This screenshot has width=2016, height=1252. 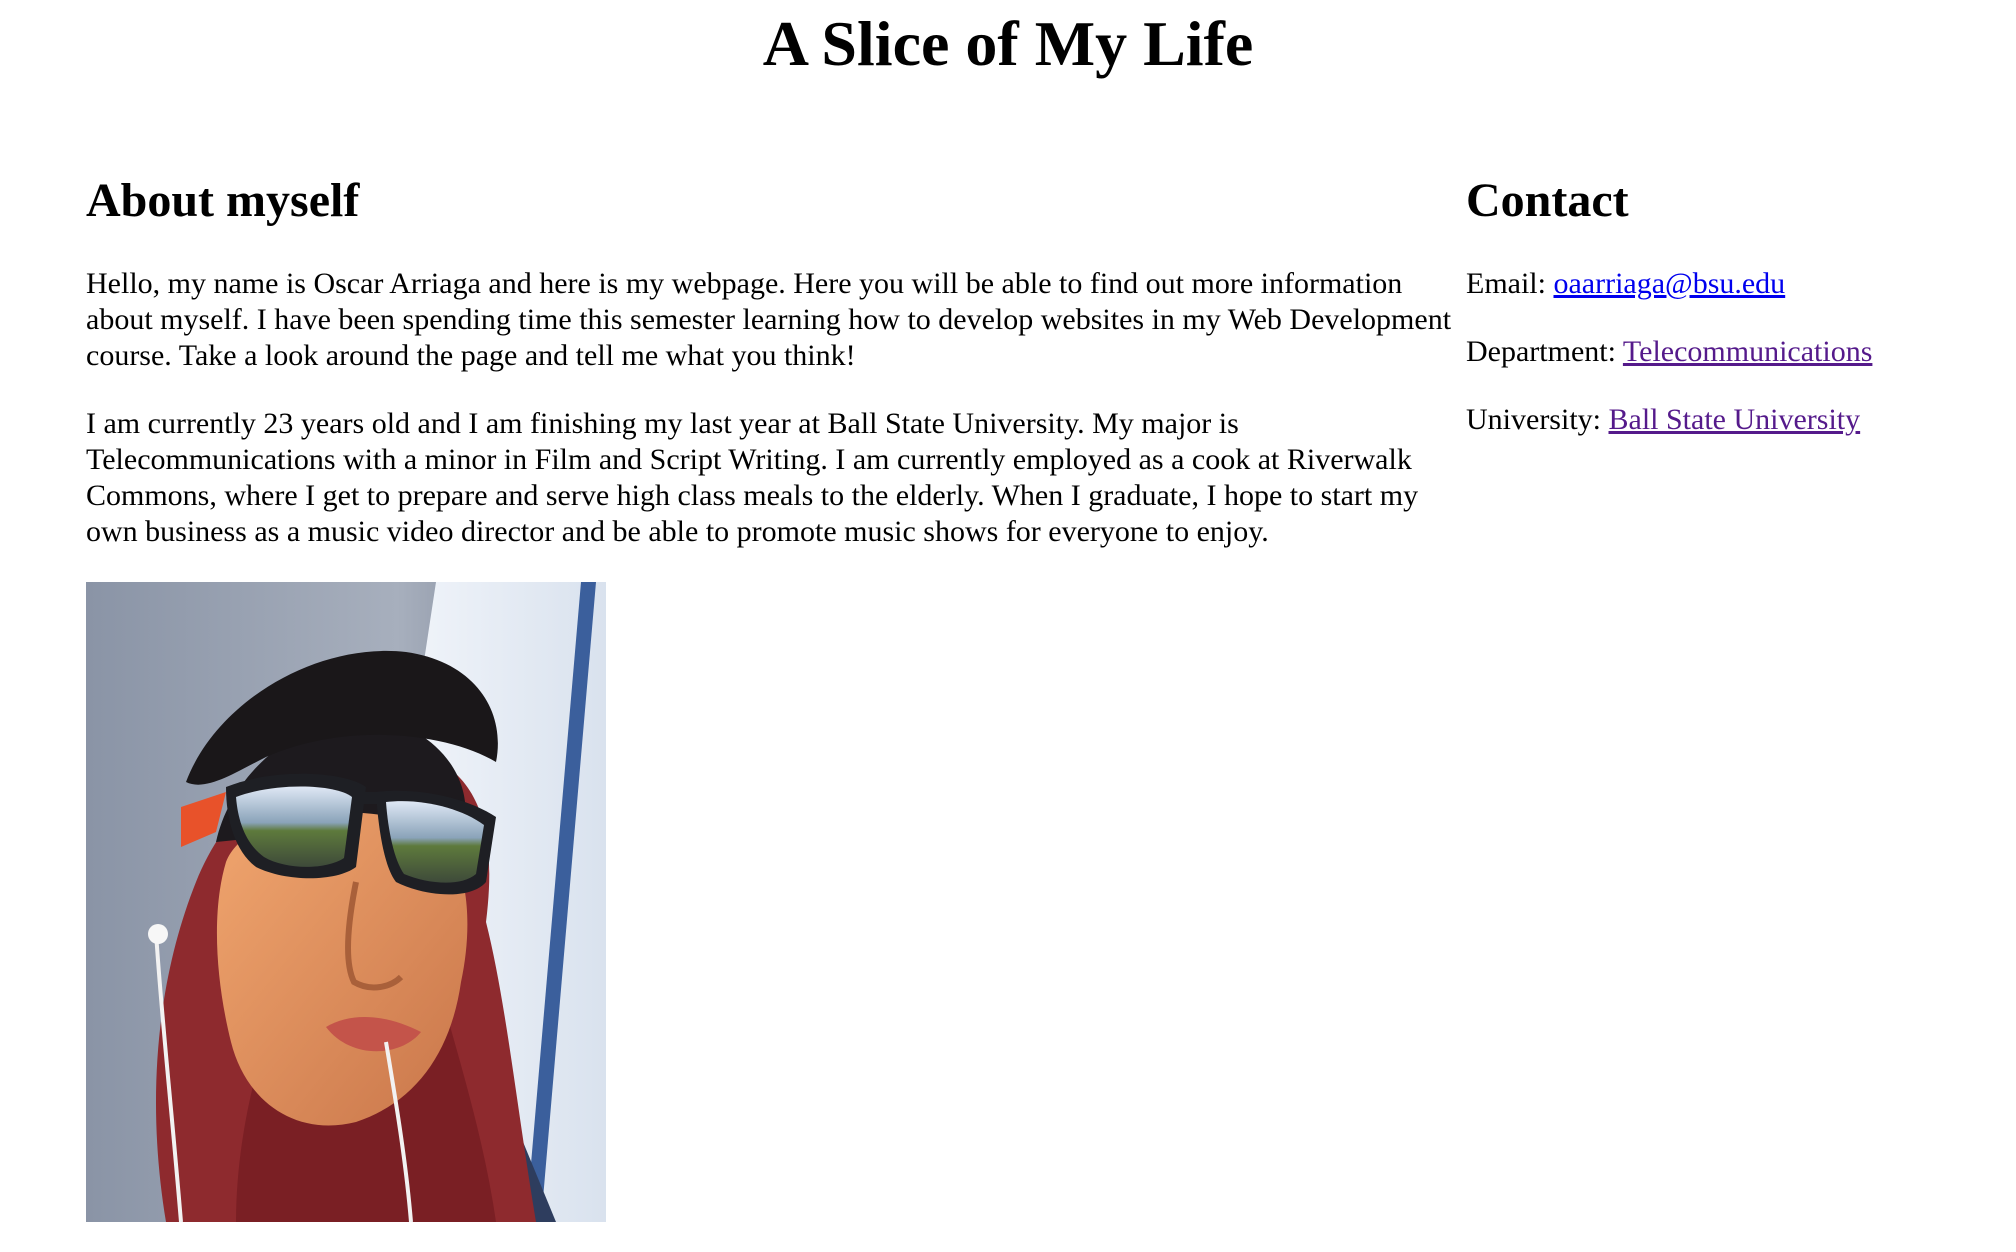 What do you see at coordinates (1008, 43) in the screenshot?
I see `page-title: A Slice of My Life` at bounding box center [1008, 43].